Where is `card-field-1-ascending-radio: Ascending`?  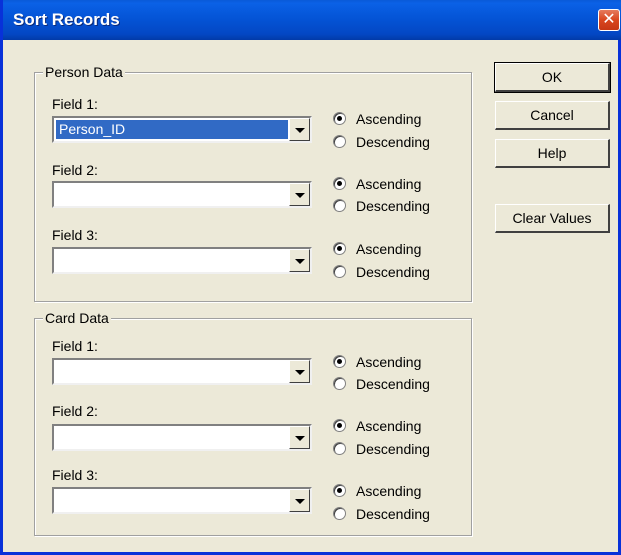 card-field-1-ascending-radio: Ascending is located at coordinates (393, 362).